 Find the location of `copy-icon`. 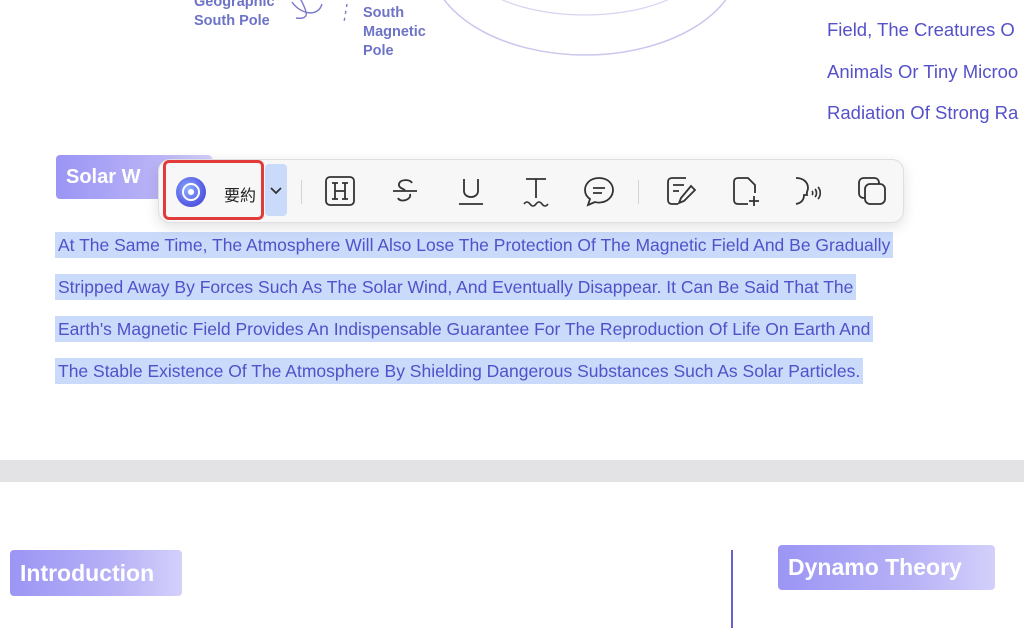

copy-icon is located at coordinates (872, 191).